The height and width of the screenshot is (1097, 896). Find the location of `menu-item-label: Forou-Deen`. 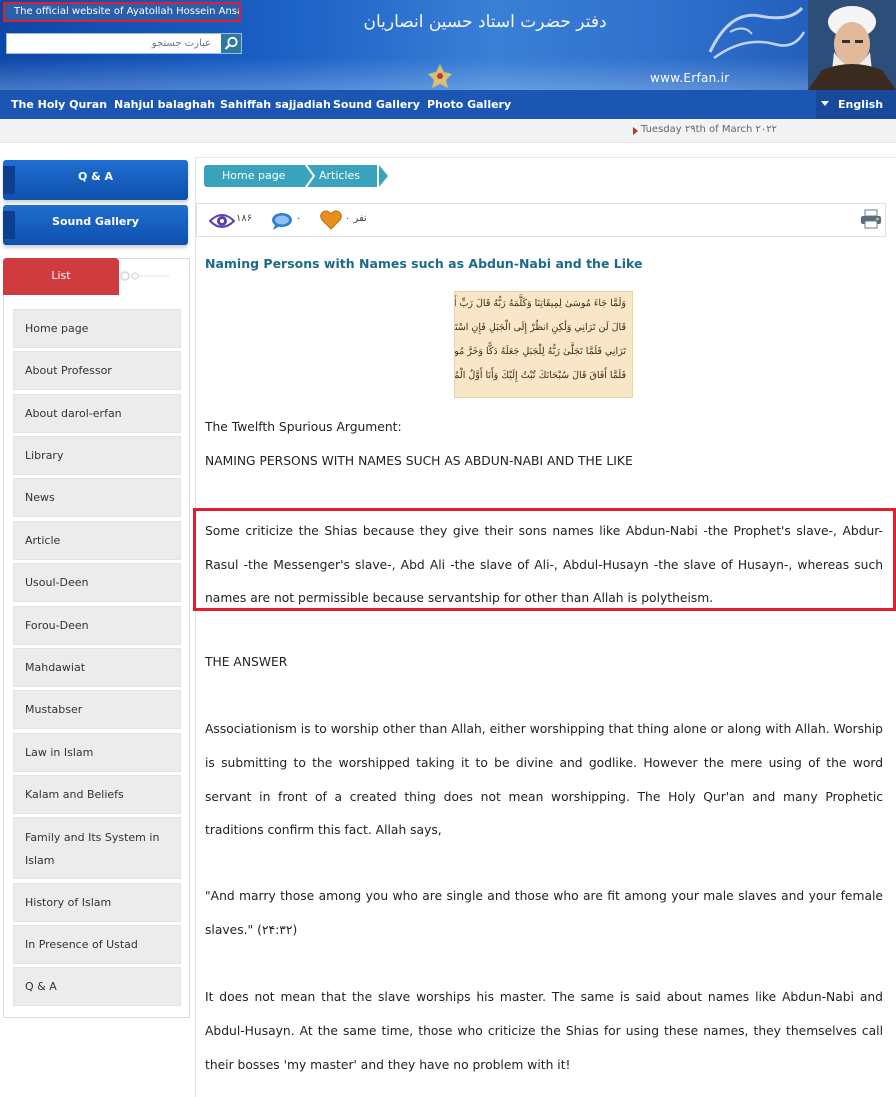

menu-item-label: Forou-Deen is located at coordinates (57, 625).